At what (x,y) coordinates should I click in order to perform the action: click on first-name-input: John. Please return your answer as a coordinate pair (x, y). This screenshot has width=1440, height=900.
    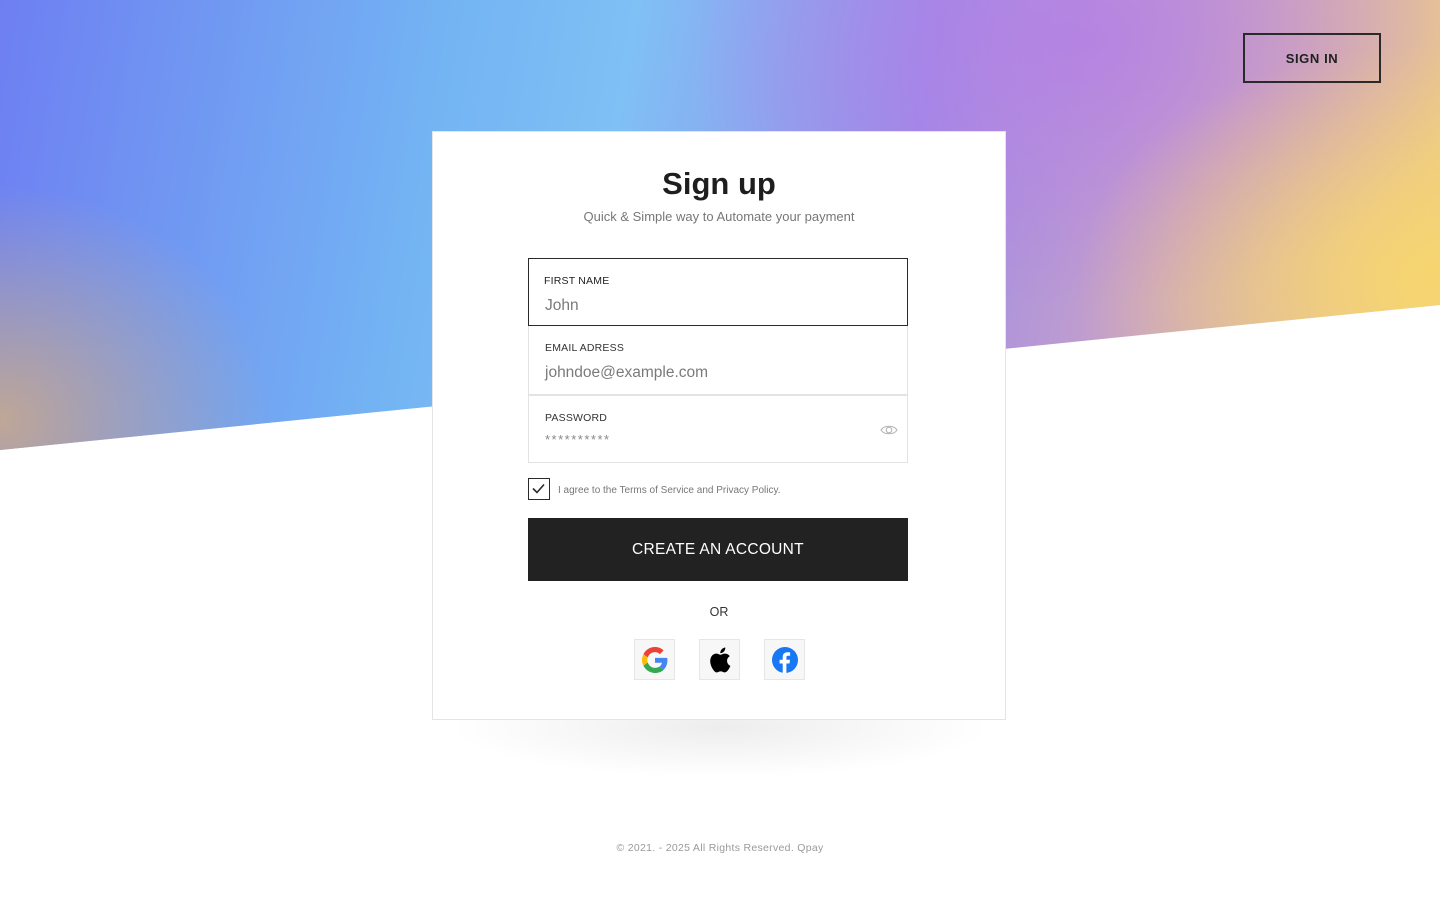
    Looking at the image, I should click on (562, 306).